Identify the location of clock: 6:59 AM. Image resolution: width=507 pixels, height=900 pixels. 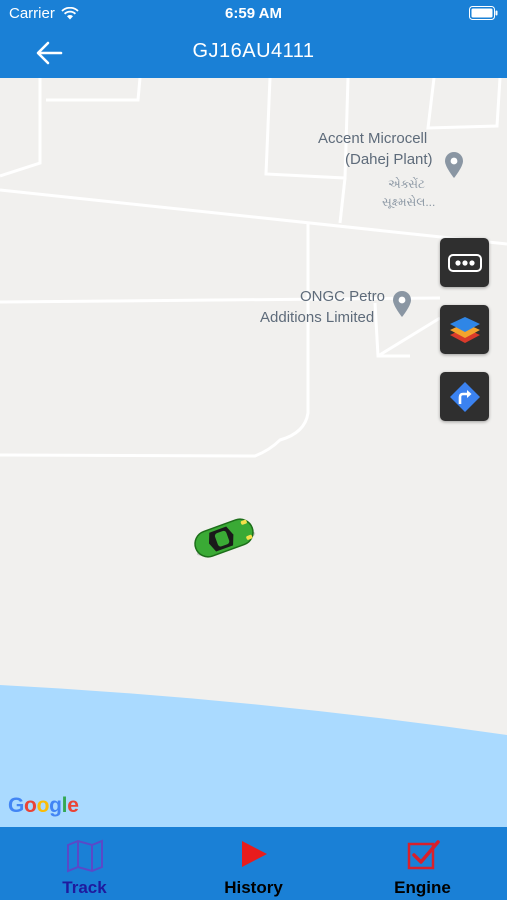
(253, 13).